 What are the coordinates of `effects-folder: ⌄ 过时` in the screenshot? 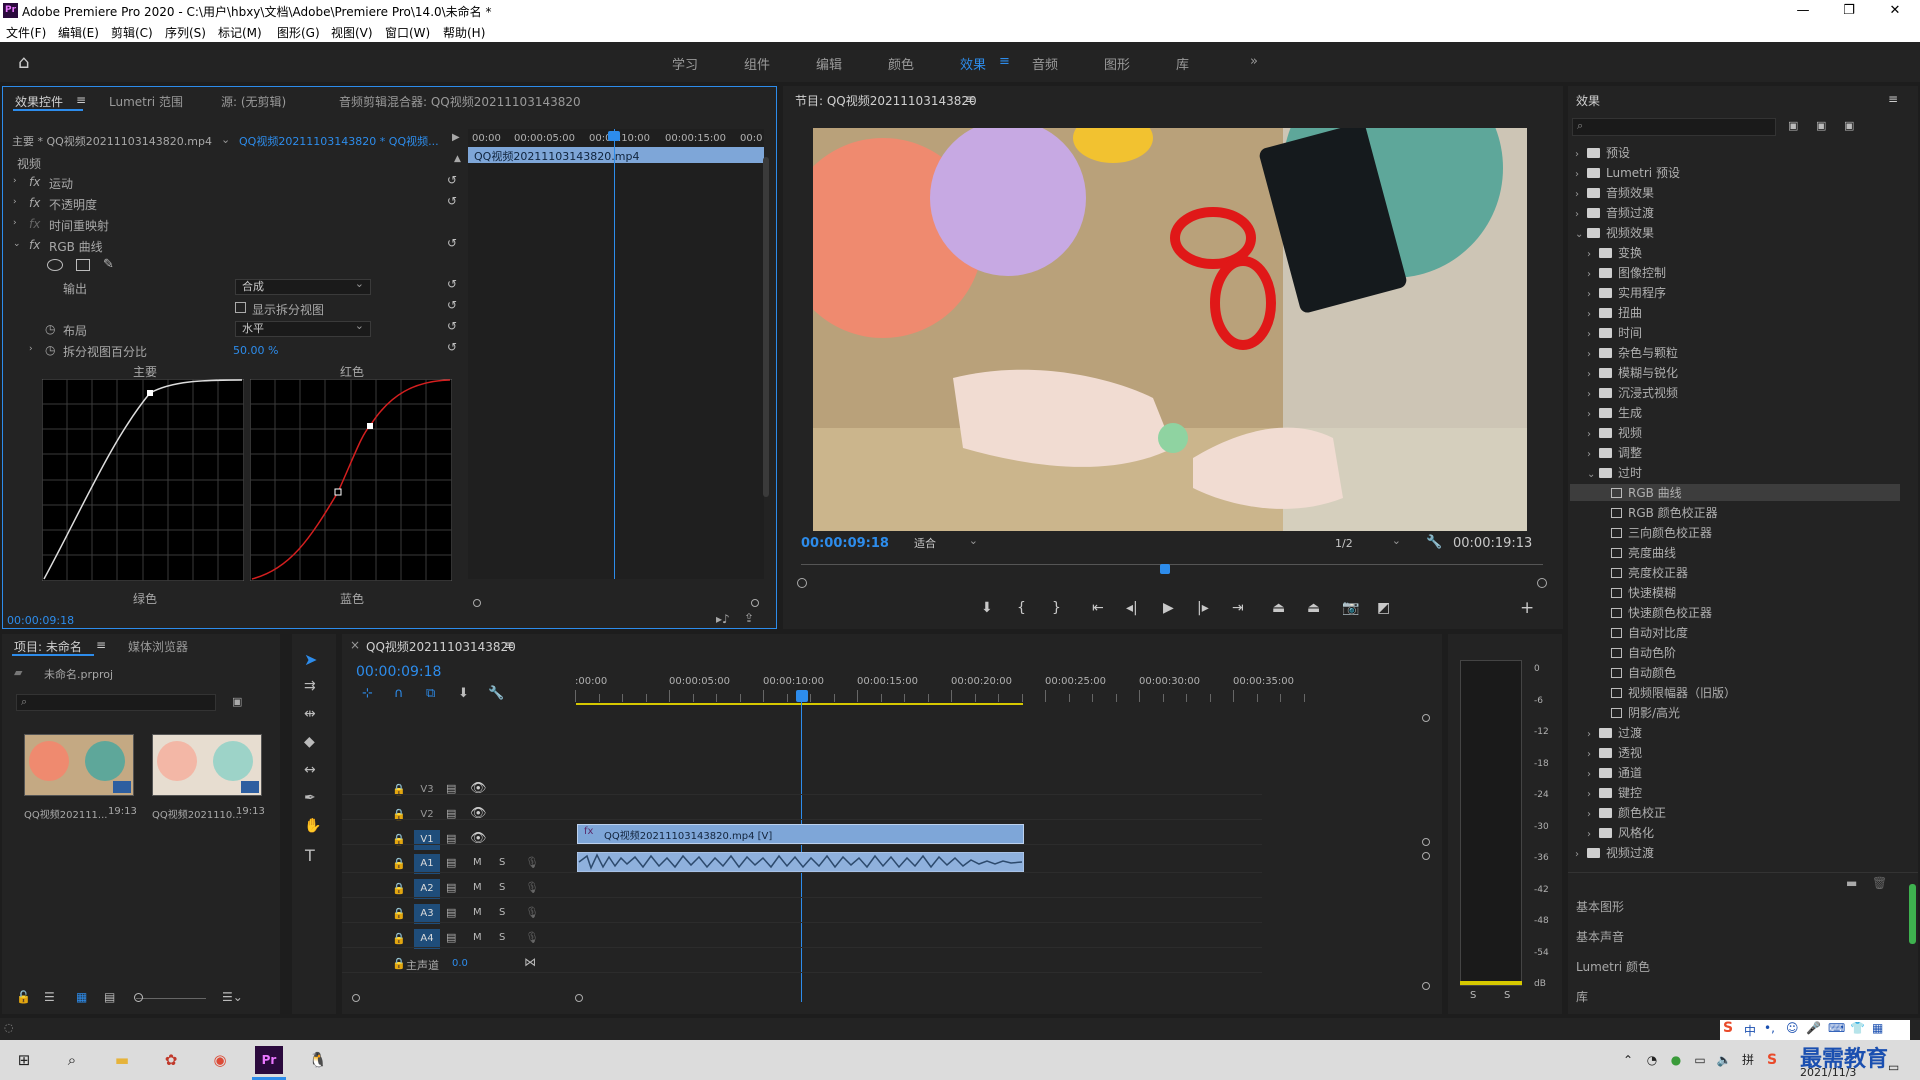 It's located at (1614, 472).